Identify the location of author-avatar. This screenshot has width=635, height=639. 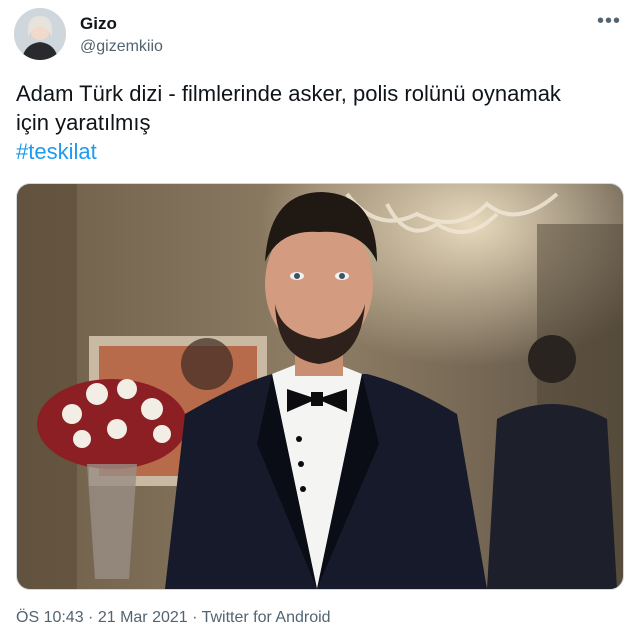
(40, 34).